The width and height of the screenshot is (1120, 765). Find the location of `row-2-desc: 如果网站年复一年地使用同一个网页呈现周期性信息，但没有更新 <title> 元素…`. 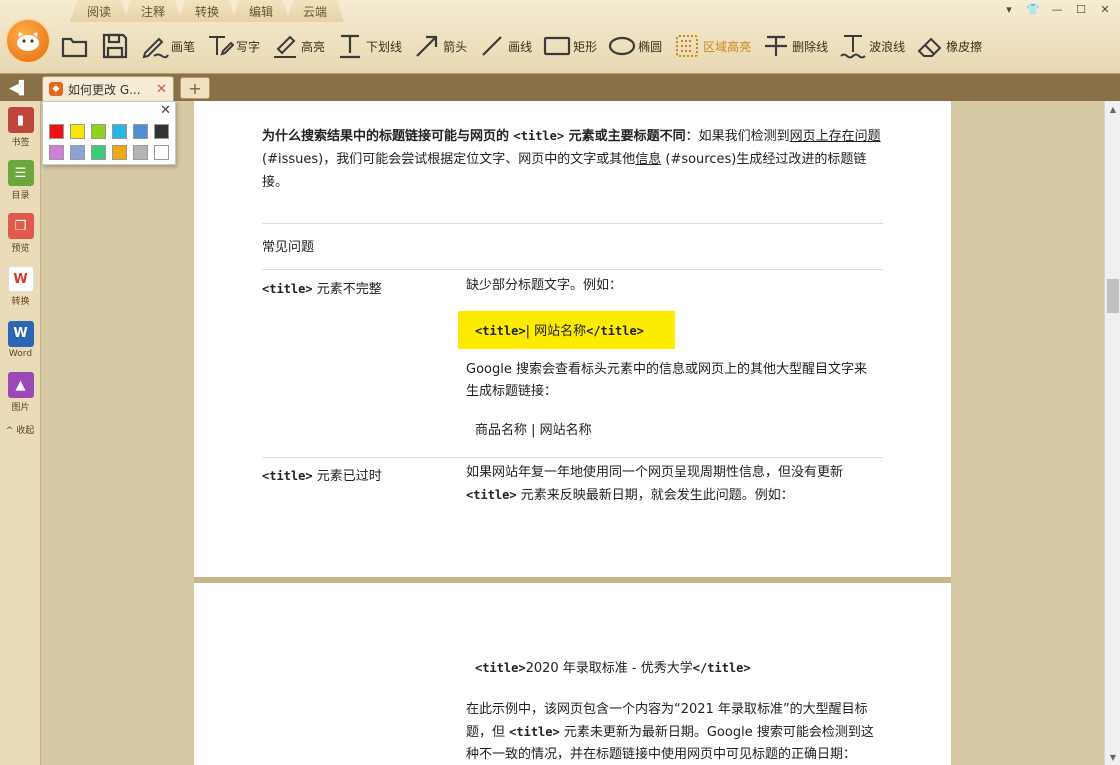

row-2-desc: 如果网站年复一年地使用同一个网页呈现周期性信息，但没有更新 <title> 元素… is located at coordinates (672, 484).